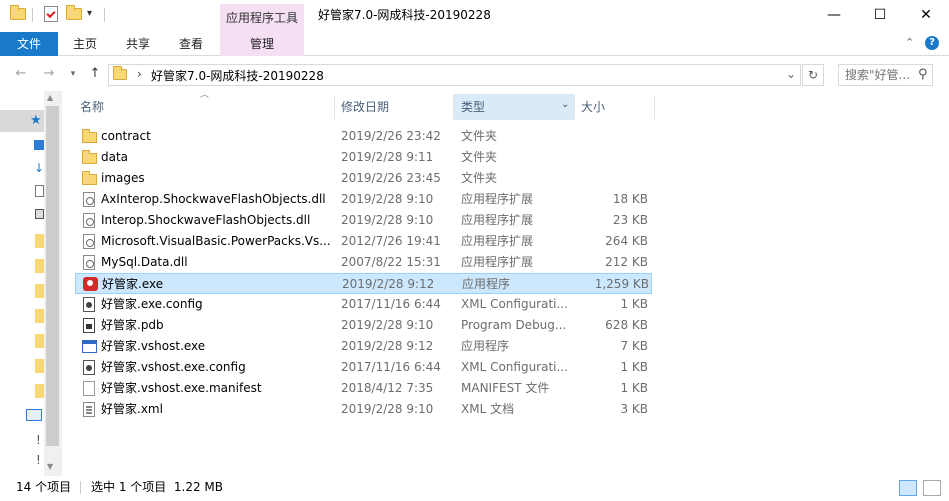  What do you see at coordinates (36, 120) in the screenshot?
I see `quick-access-pin-icon: ★` at bounding box center [36, 120].